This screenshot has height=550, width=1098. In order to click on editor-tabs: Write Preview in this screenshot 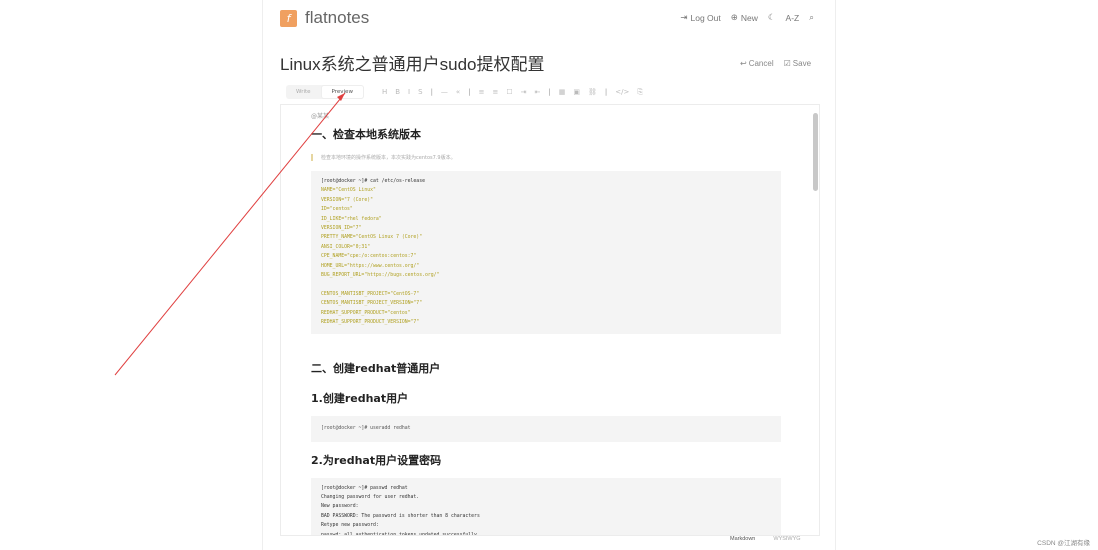, I will do `click(325, 92)`.